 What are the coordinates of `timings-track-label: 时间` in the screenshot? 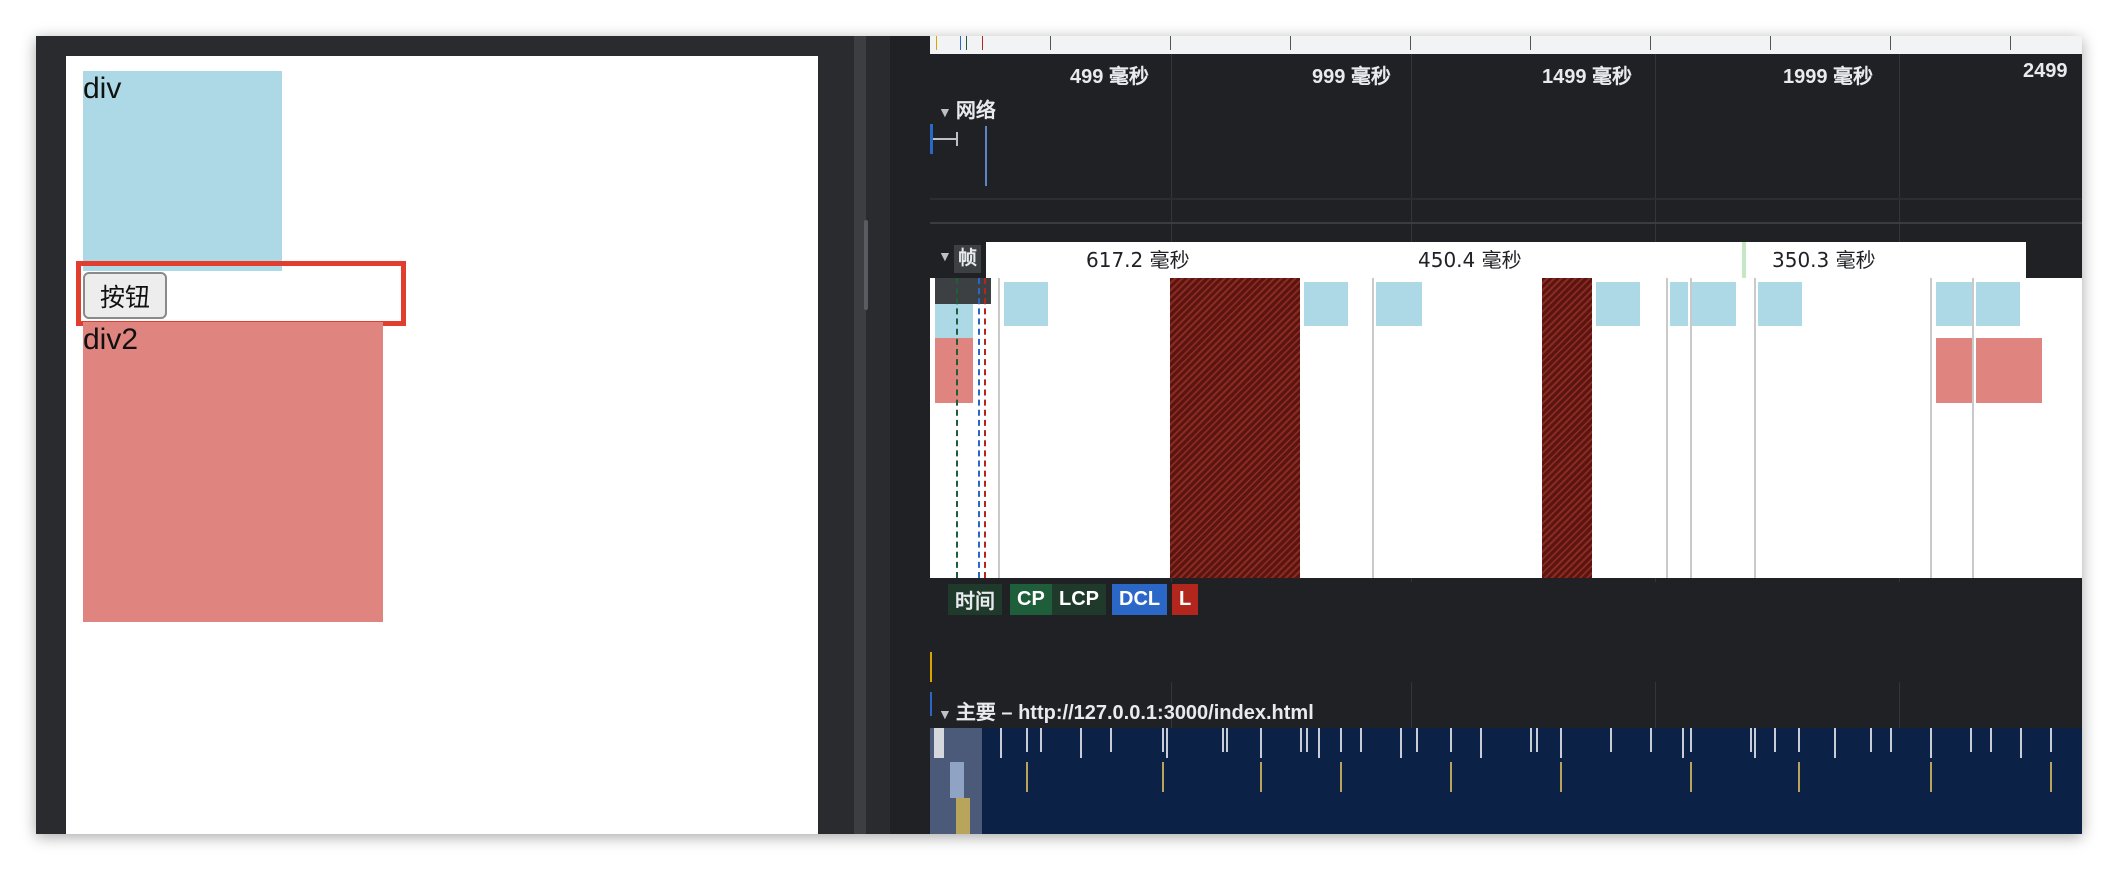 It's located at (975, 599).